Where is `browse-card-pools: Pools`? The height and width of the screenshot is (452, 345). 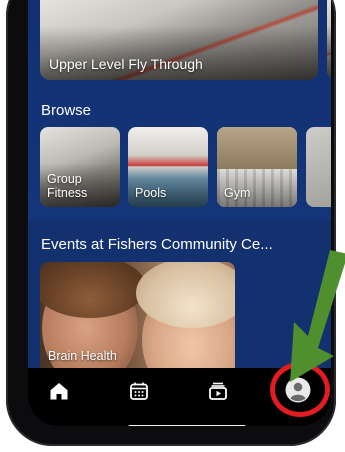 browse-card-pools: Pools is located at coordinates (168, 167).